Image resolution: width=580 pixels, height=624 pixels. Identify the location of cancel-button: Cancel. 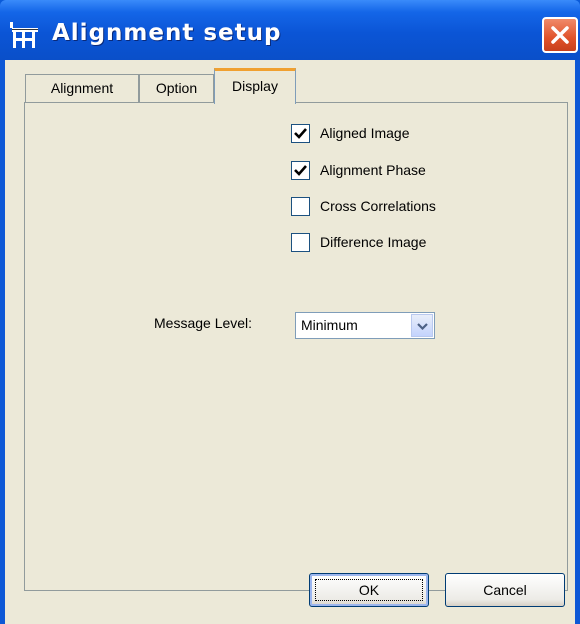
(505, 590).